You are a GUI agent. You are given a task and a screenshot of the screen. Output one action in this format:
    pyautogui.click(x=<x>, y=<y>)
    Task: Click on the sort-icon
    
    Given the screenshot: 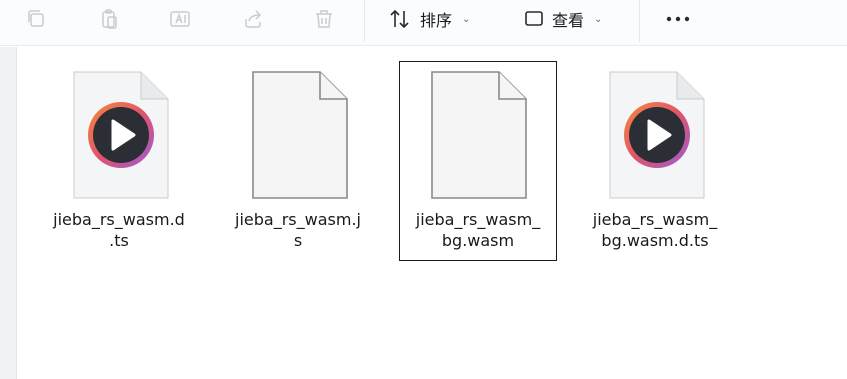 What is the action you would take?
    pyautogui.click(x=399, y=19)
    